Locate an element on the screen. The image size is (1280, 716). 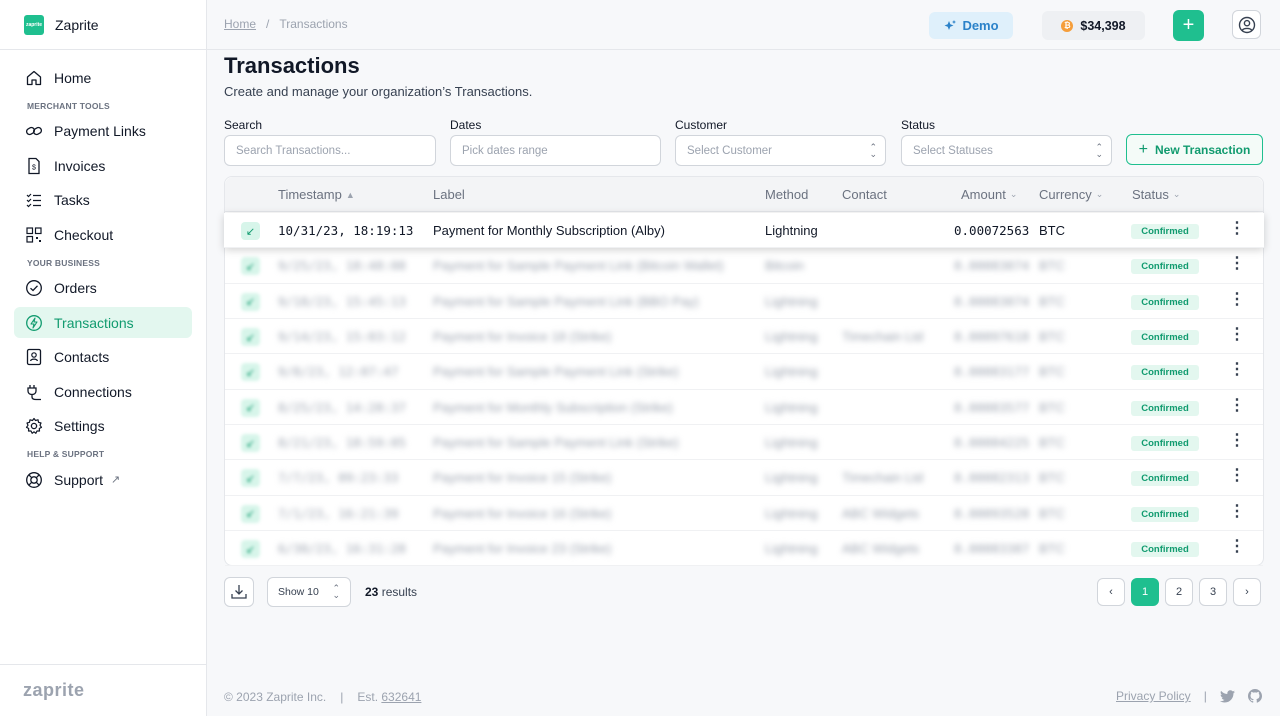
footer-right: Privacy Policy | is located at coordinates (1189, 696).